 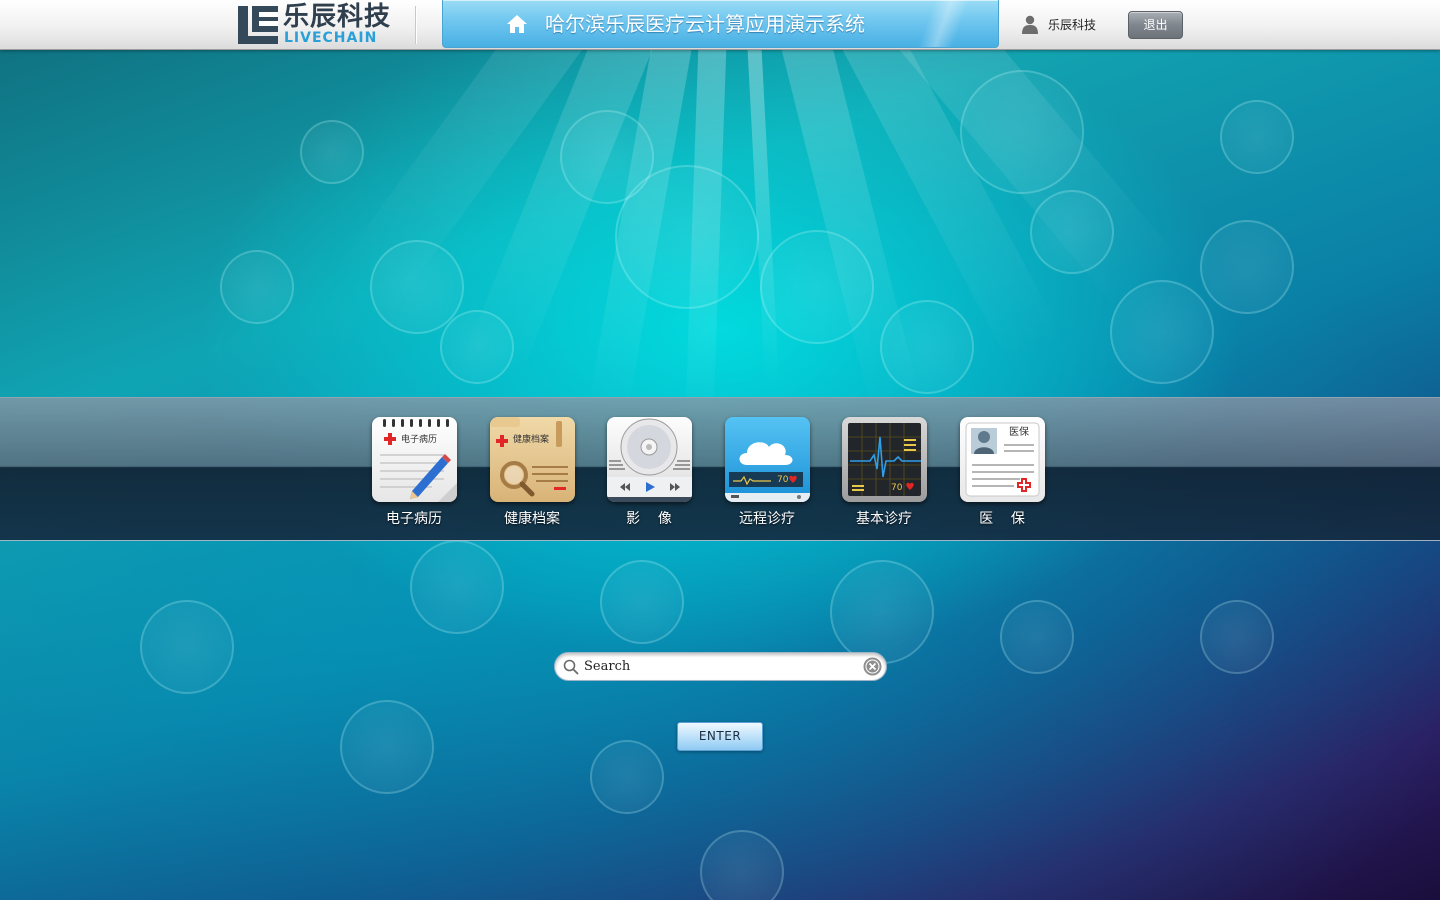 I want to click on app-image: 影 像, so click(x=649, y=474).